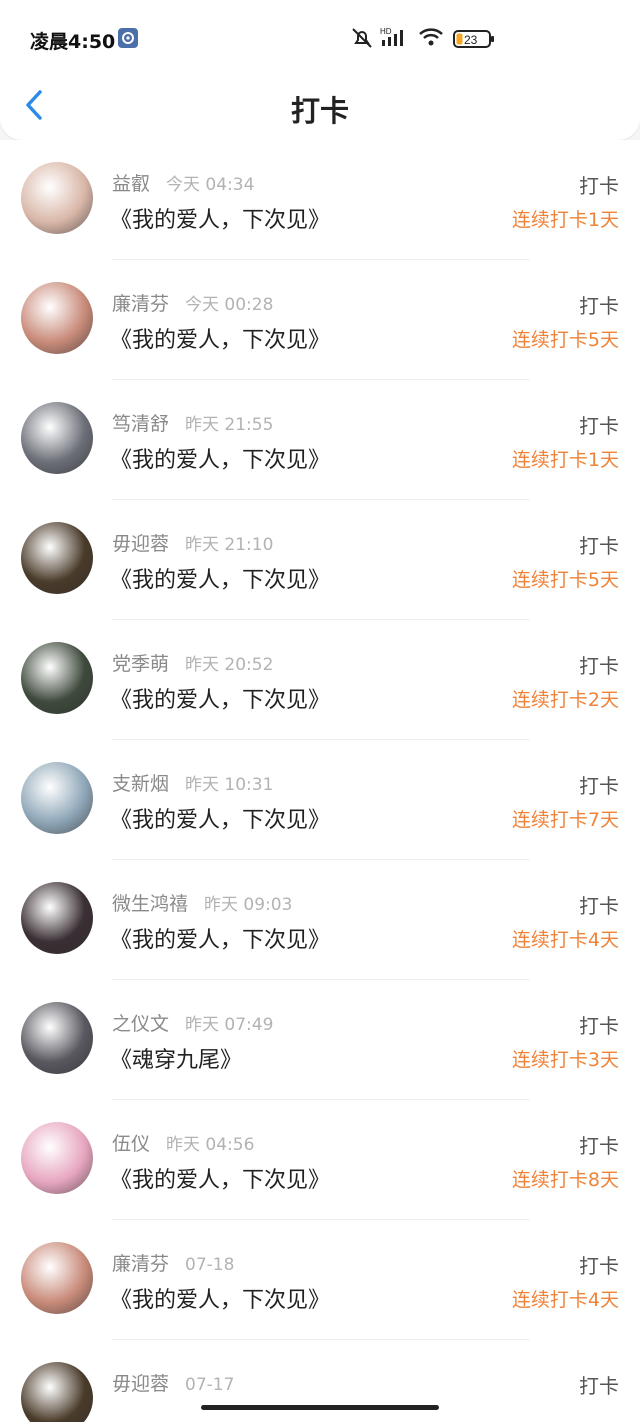 The image size is (640, 1422). What do you see at coordinates (565, 820) in the screenshot?
I see `streak-badge: 连续打卡7天` at bounding box center [565, 820].